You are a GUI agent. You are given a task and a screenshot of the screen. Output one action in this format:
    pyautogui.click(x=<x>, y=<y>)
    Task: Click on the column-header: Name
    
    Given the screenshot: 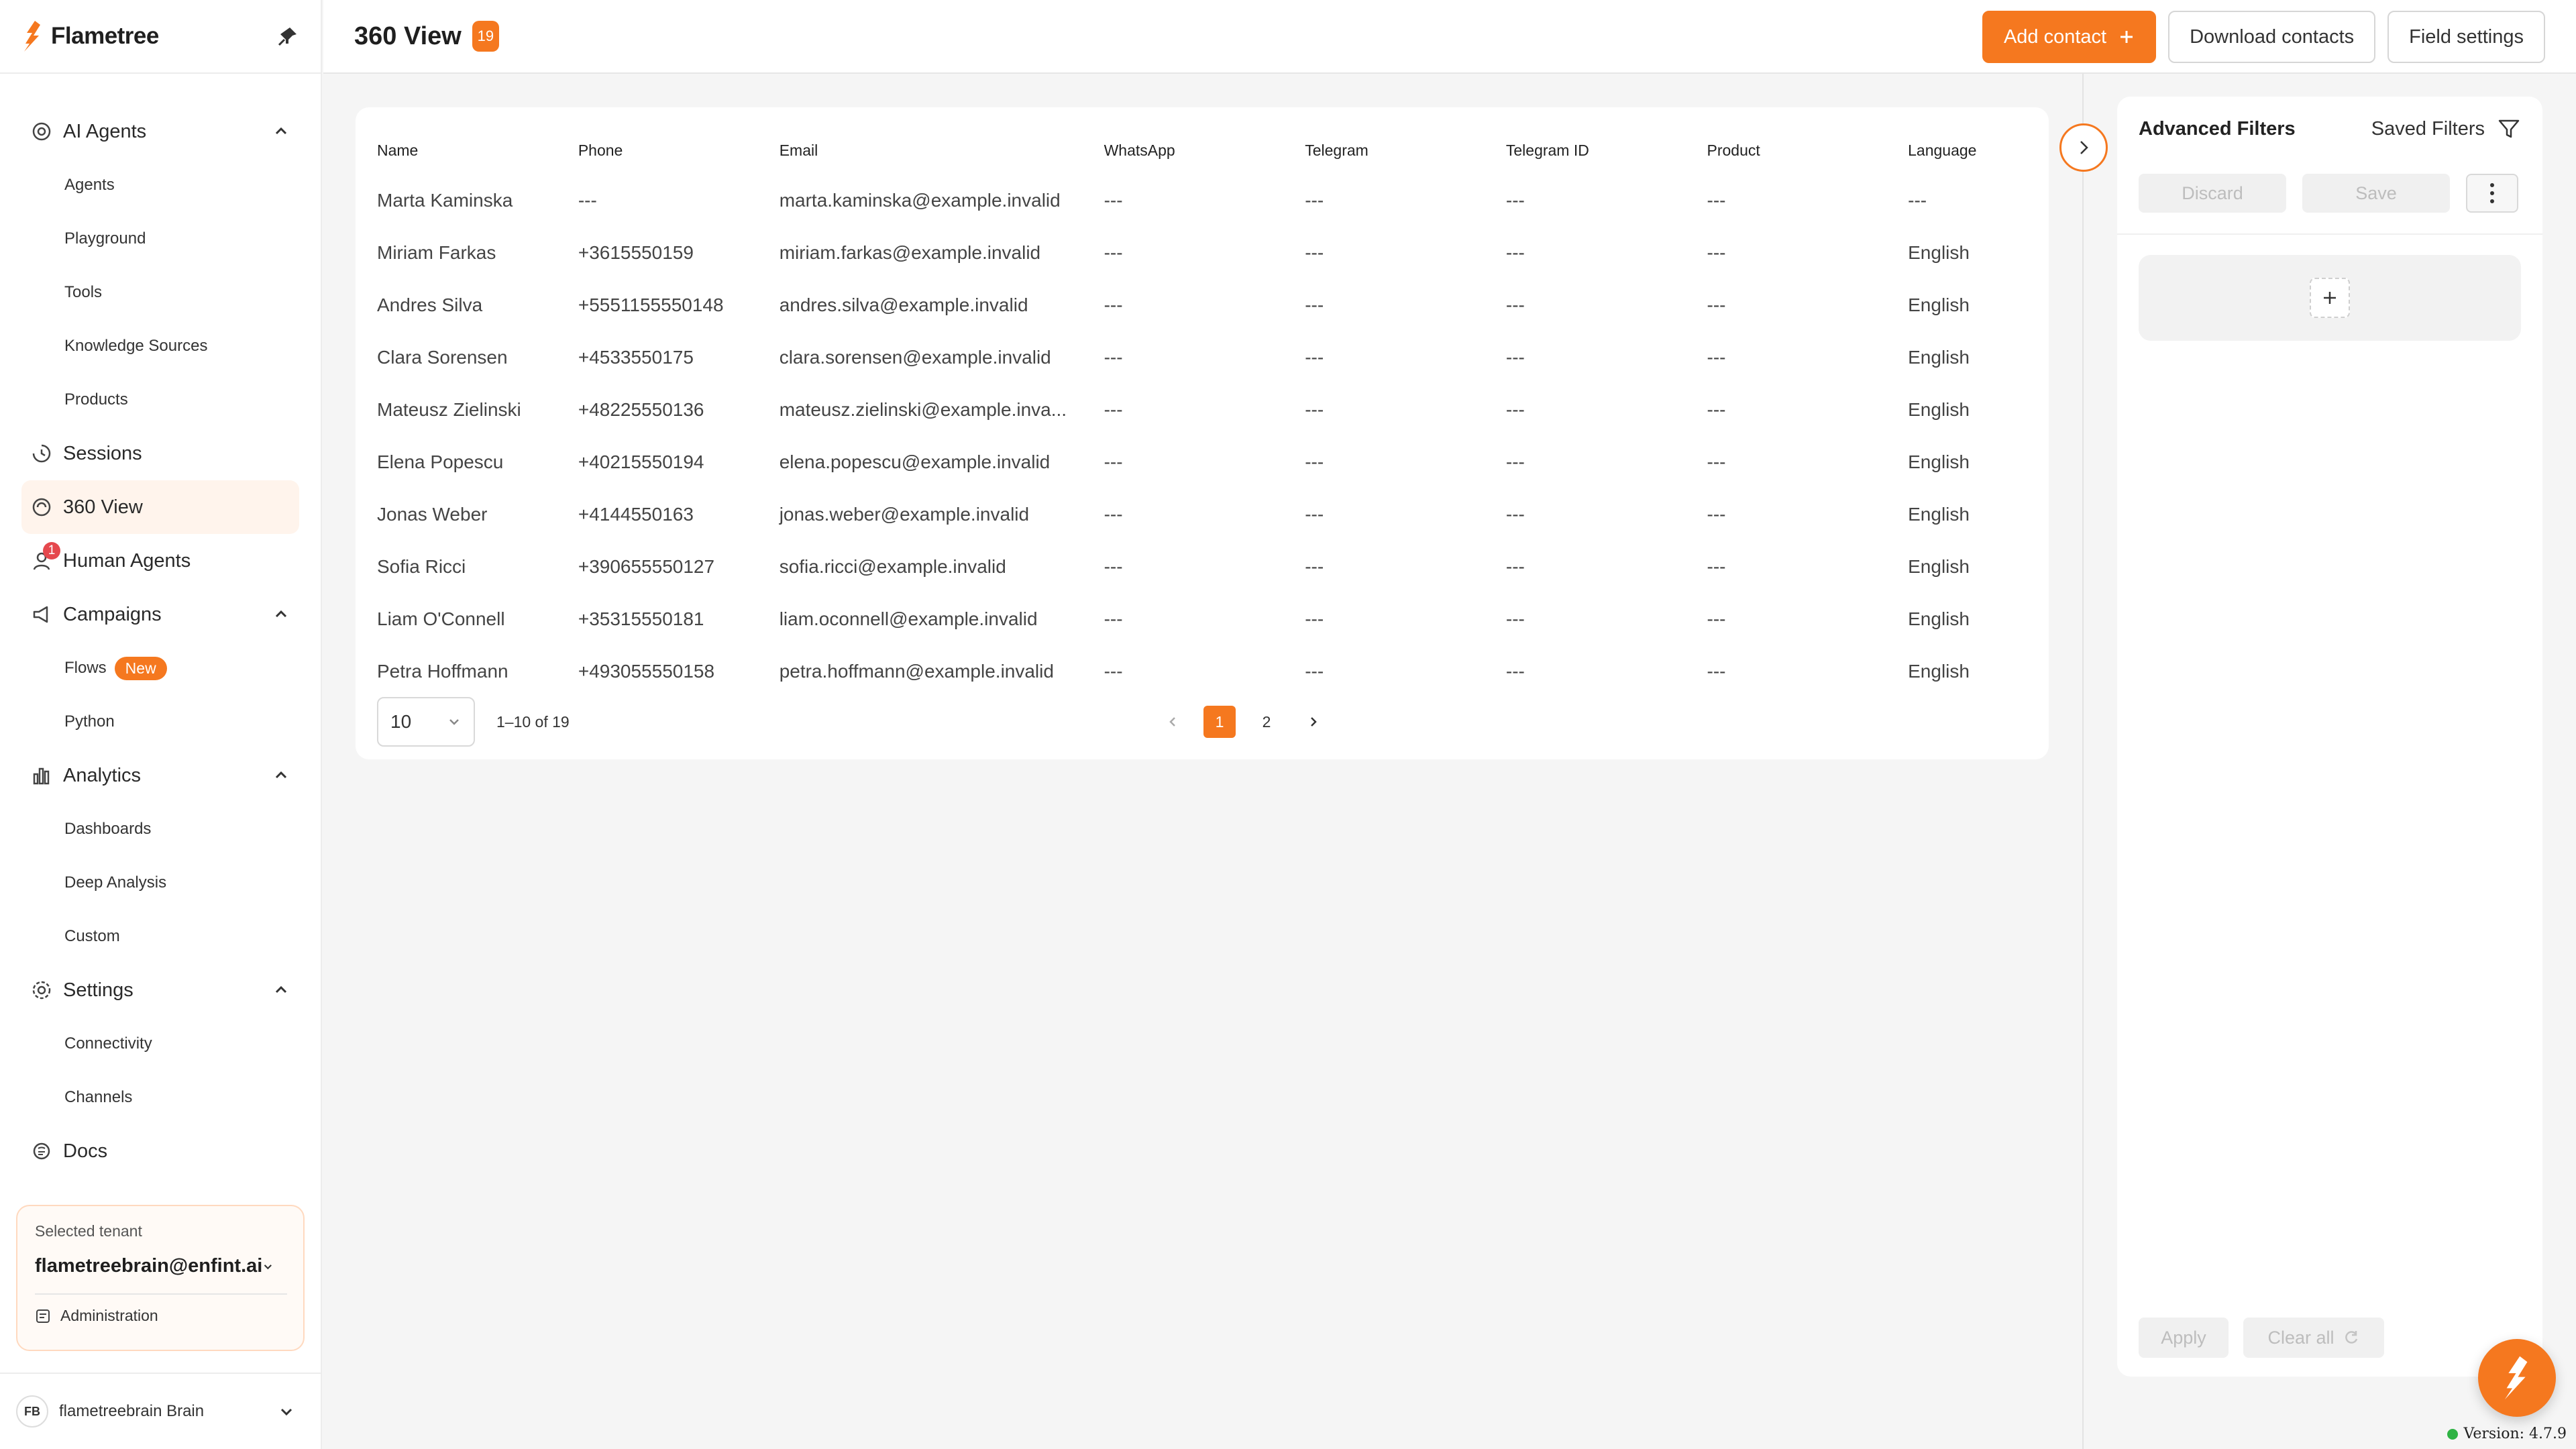 What is the action you would take?
    pyautogui.click(x=477, y=150)
    